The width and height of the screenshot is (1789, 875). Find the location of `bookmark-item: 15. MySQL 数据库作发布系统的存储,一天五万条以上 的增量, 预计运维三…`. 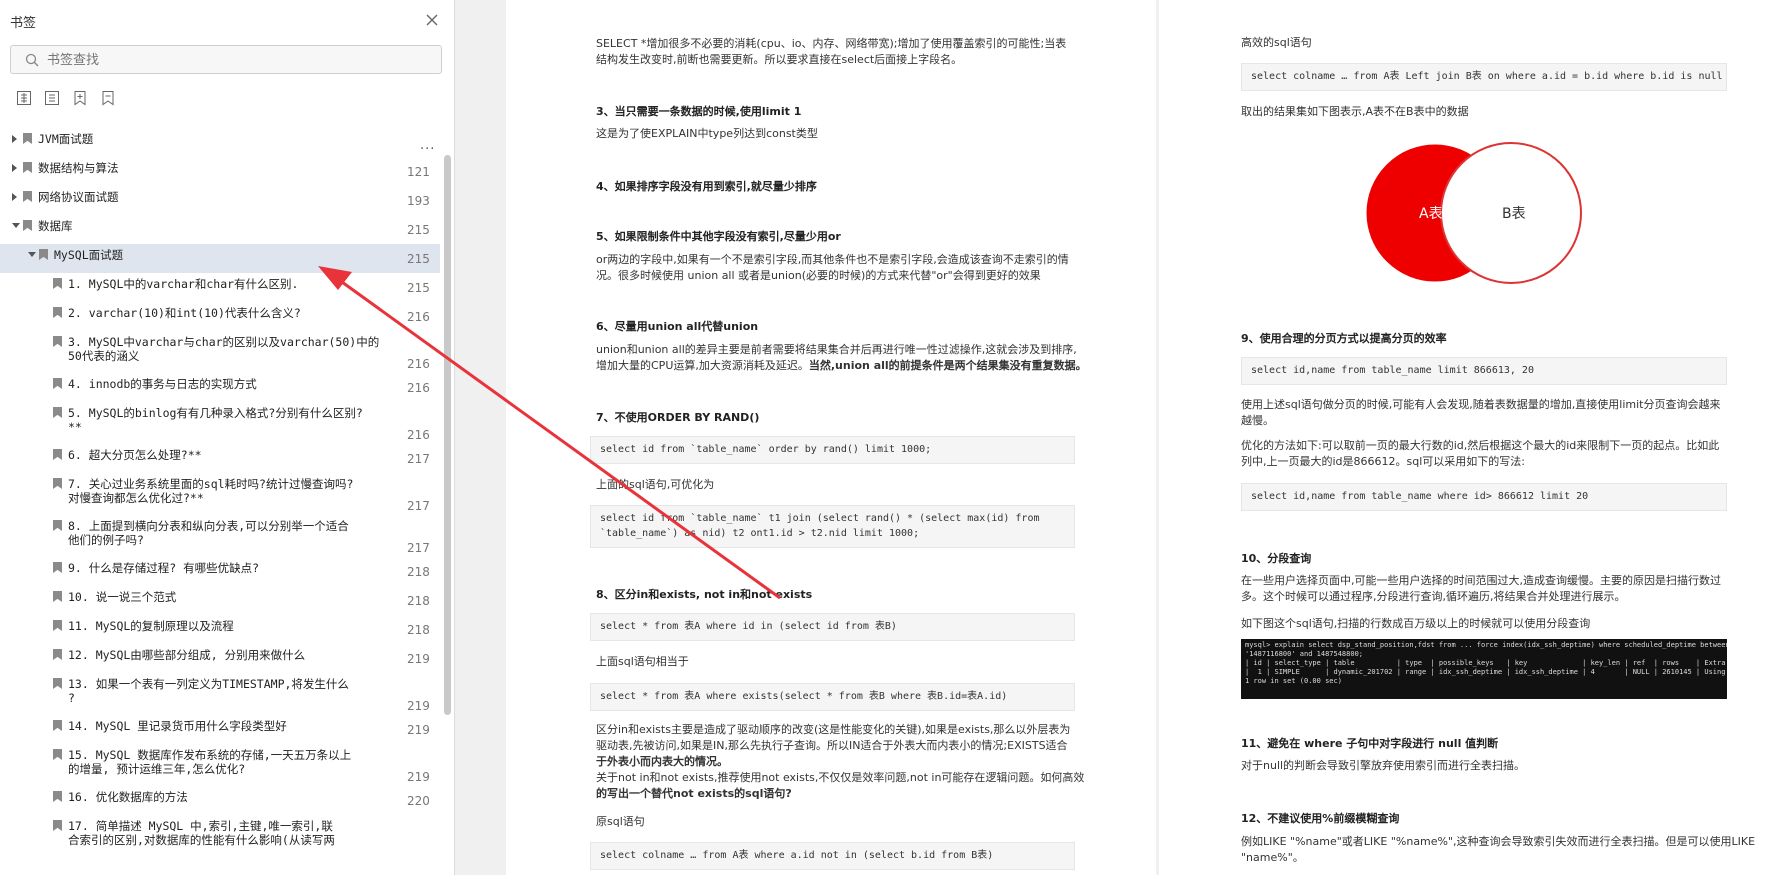

bookmark-item: 15. MySQL 数据库作发布系统的存储,一天五万条以上 的增量, 预计运维三… is located at coordinates (220, 765).